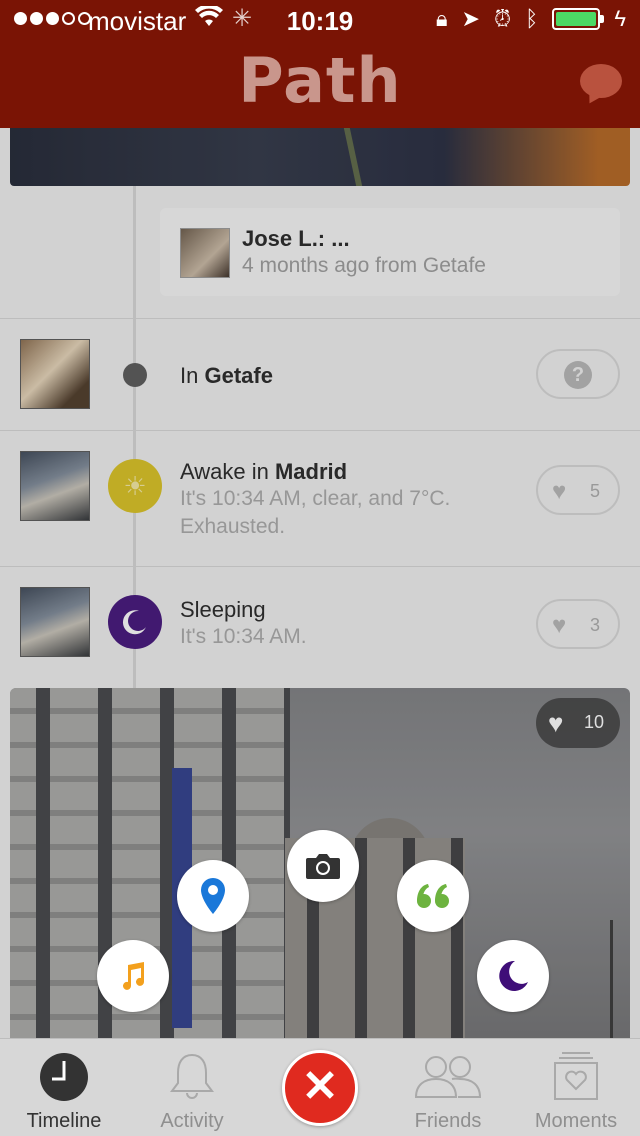 The image size is (640, 1136). I want to click on tab-label: Friends, so click(448, 1121).